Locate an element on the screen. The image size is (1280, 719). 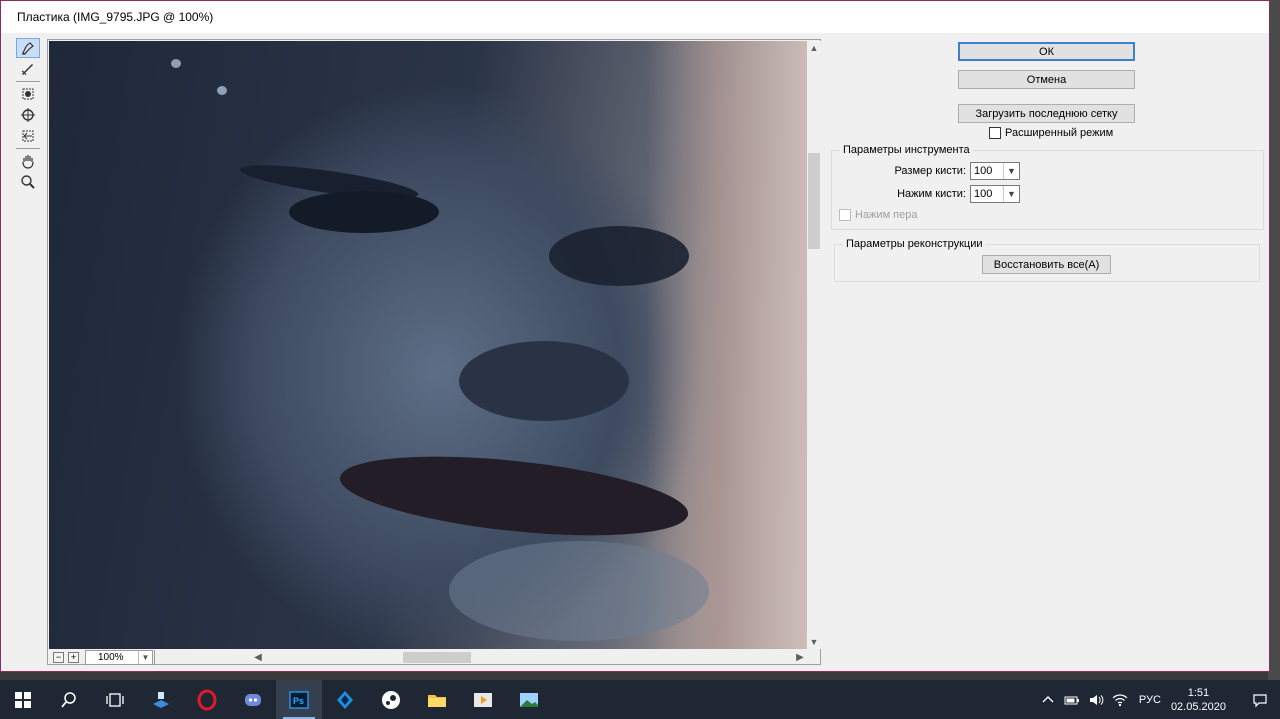
battery-icon is located at coordinates (1072, 700).